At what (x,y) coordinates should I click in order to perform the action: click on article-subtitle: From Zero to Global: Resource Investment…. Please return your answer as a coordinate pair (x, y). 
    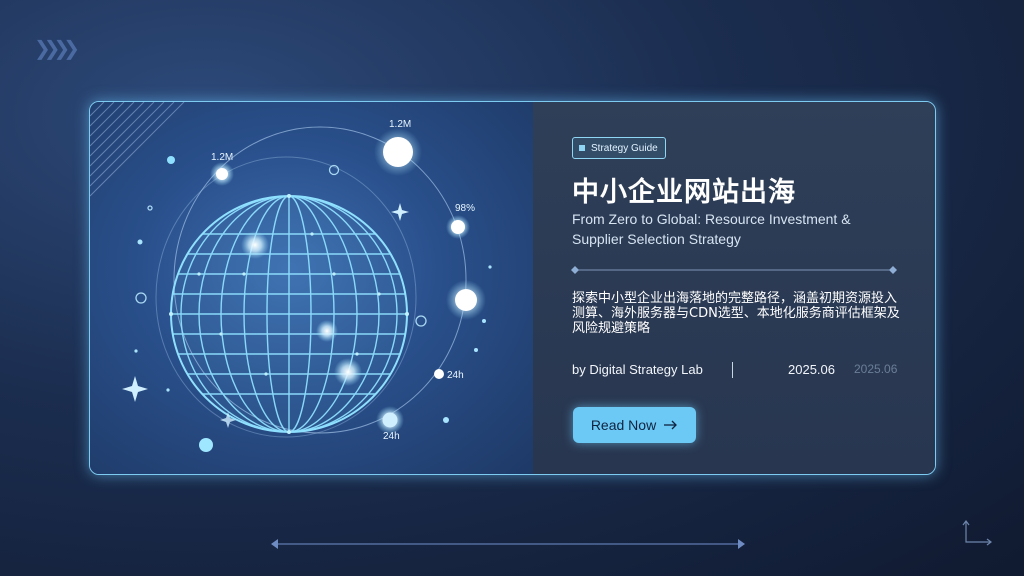
    Looking at the image, I should click on (711, 229).